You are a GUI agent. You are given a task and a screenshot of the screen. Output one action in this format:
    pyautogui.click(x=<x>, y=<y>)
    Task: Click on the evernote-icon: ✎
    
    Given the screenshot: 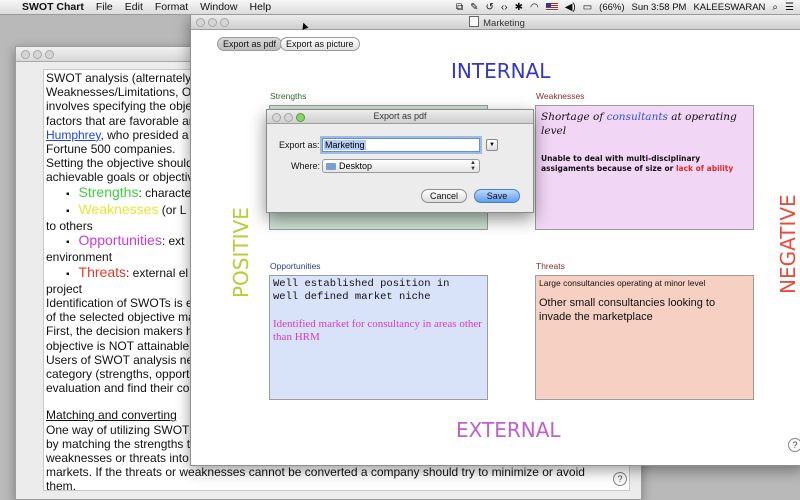 What is the action you would take?
    pyautogui.click(x=474, y=7)
    